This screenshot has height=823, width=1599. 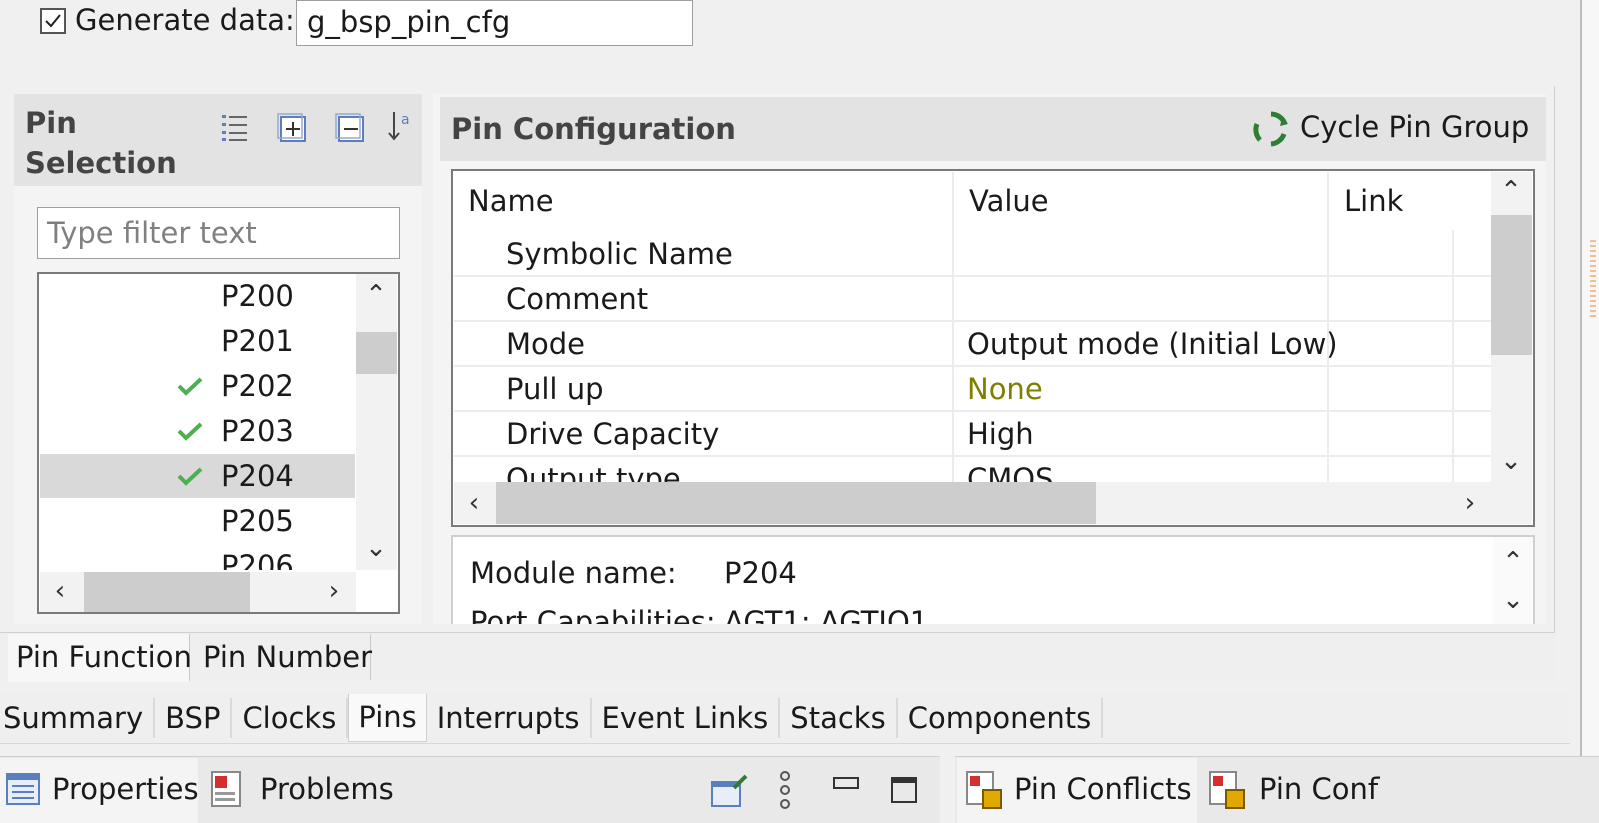 What do you see at coordinates (197, 557) in the screenshot?
I see `pin-list-item: P206` at bounding box center [197, 557].